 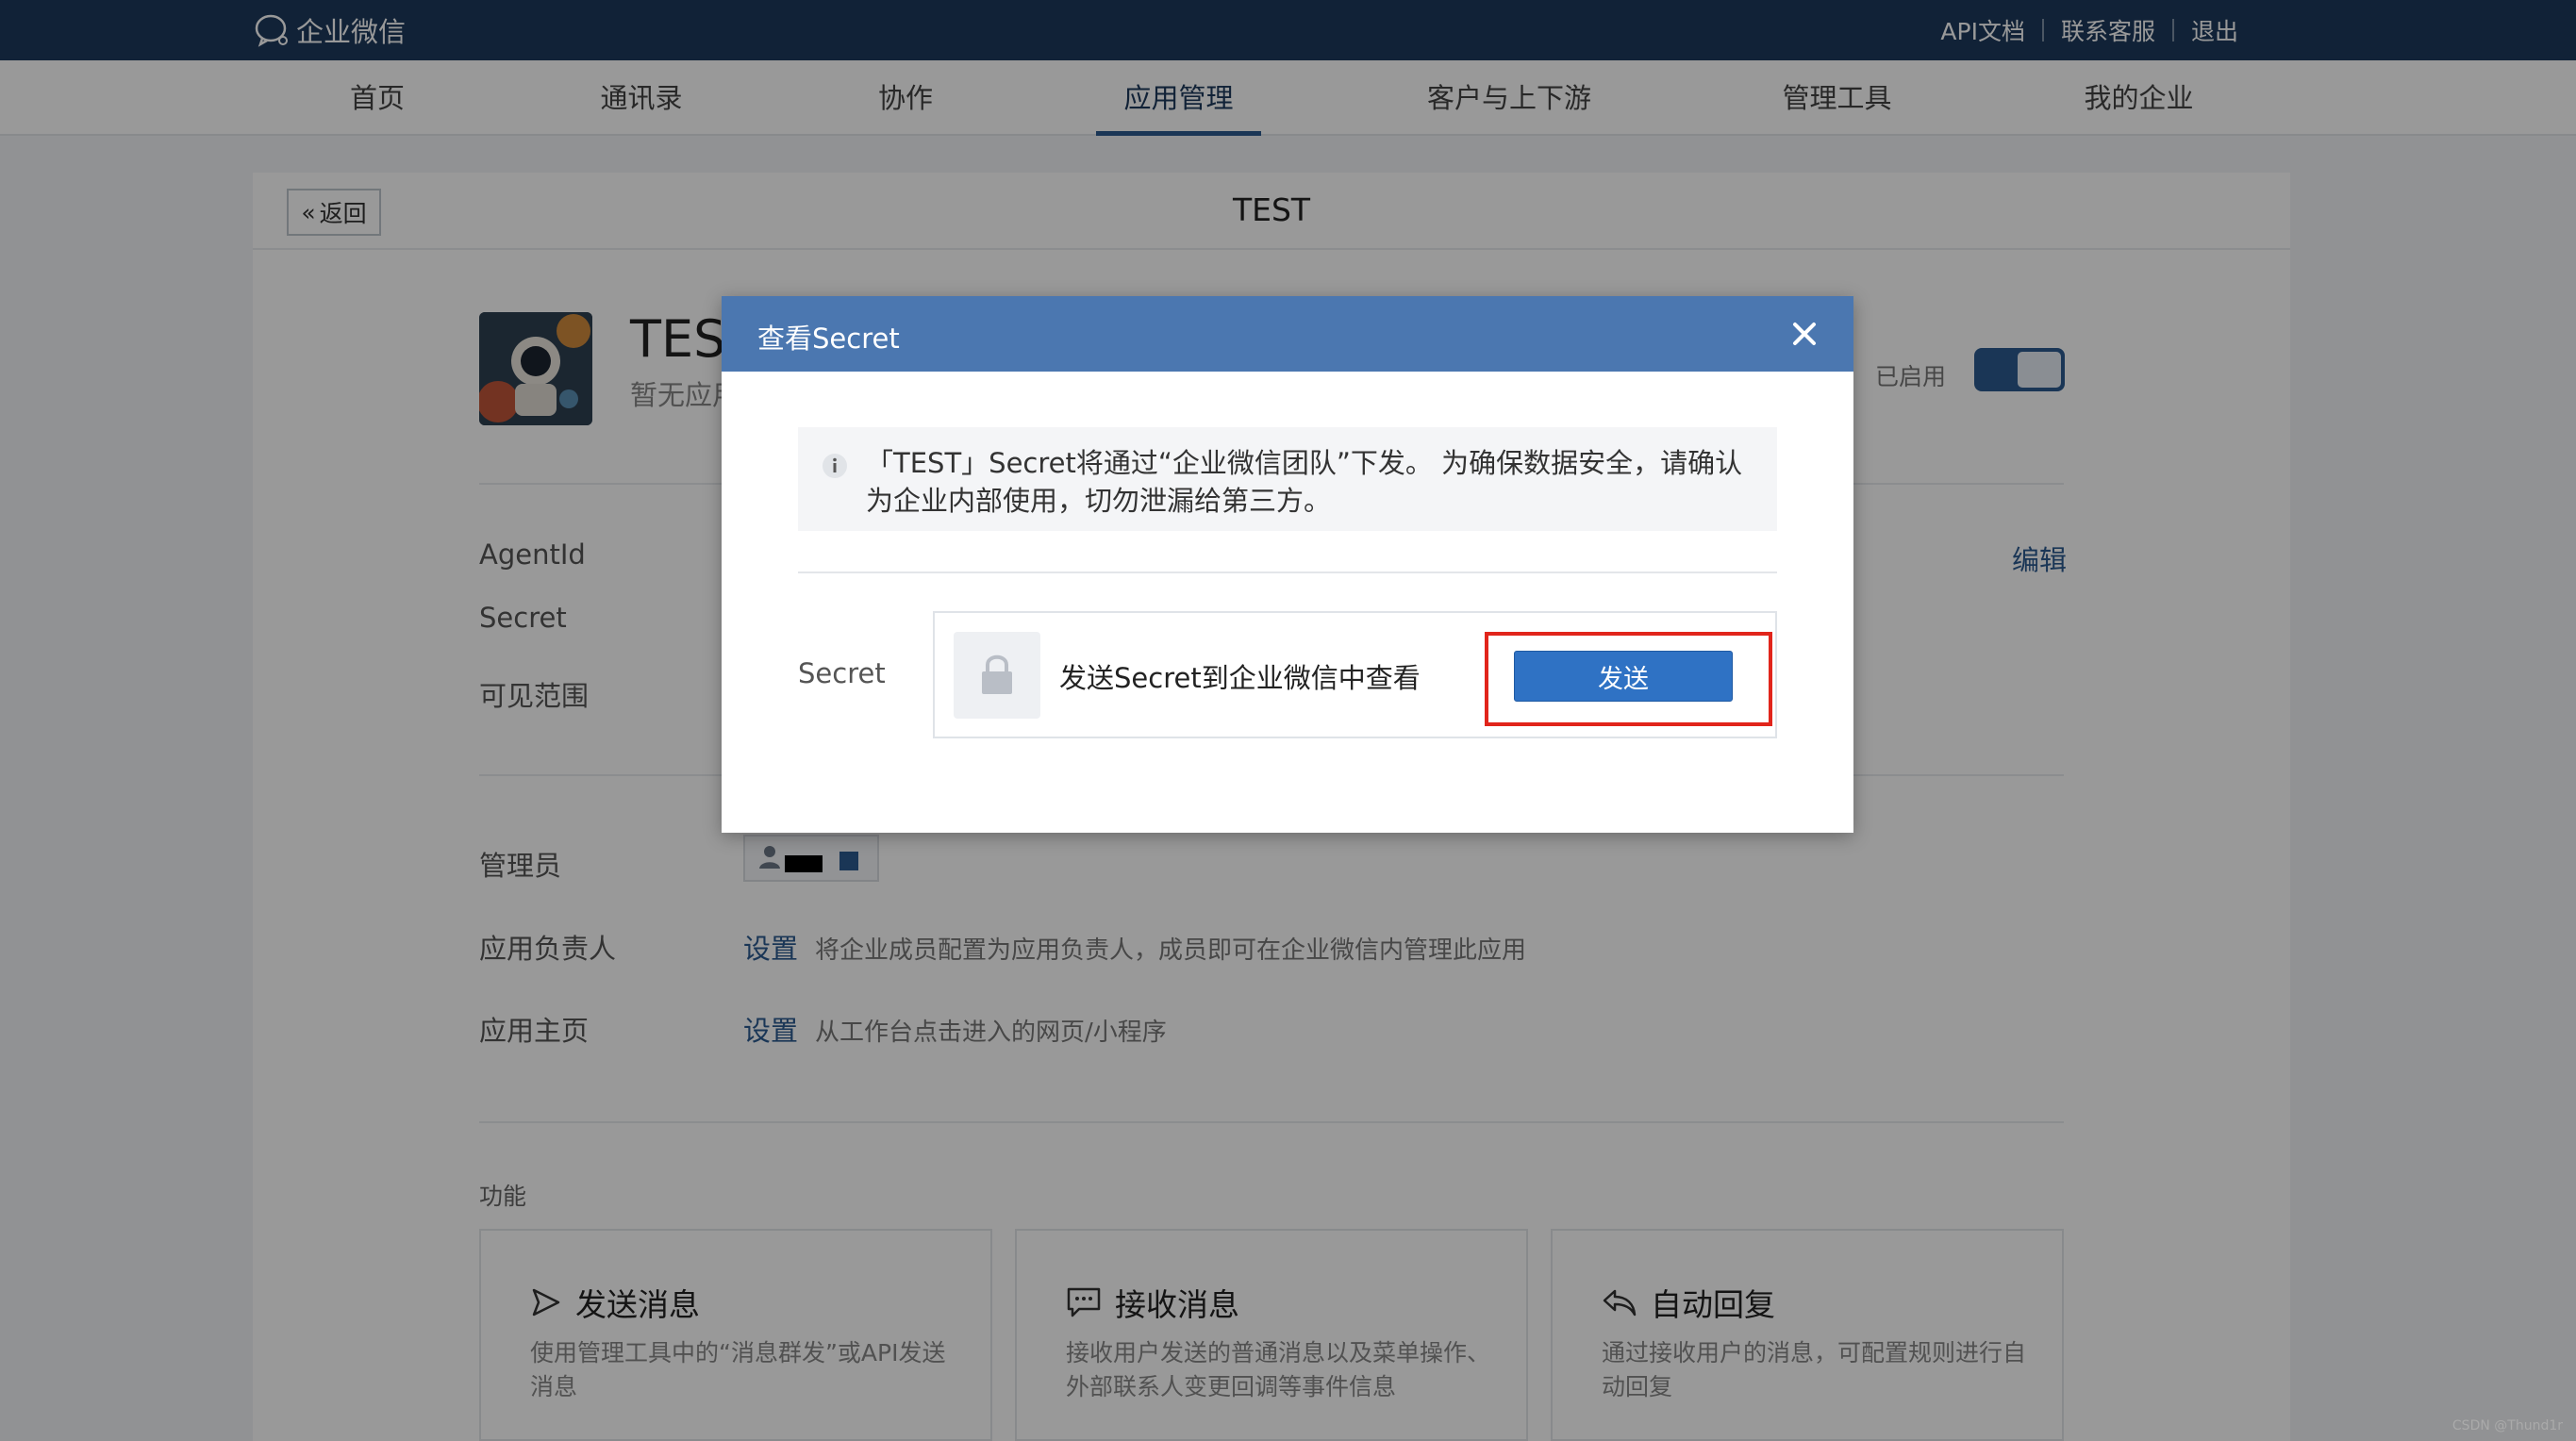 I want to click on secret-send-box: 发送Secret到企业微信中查看 发送, so click(x=1355, y=675).